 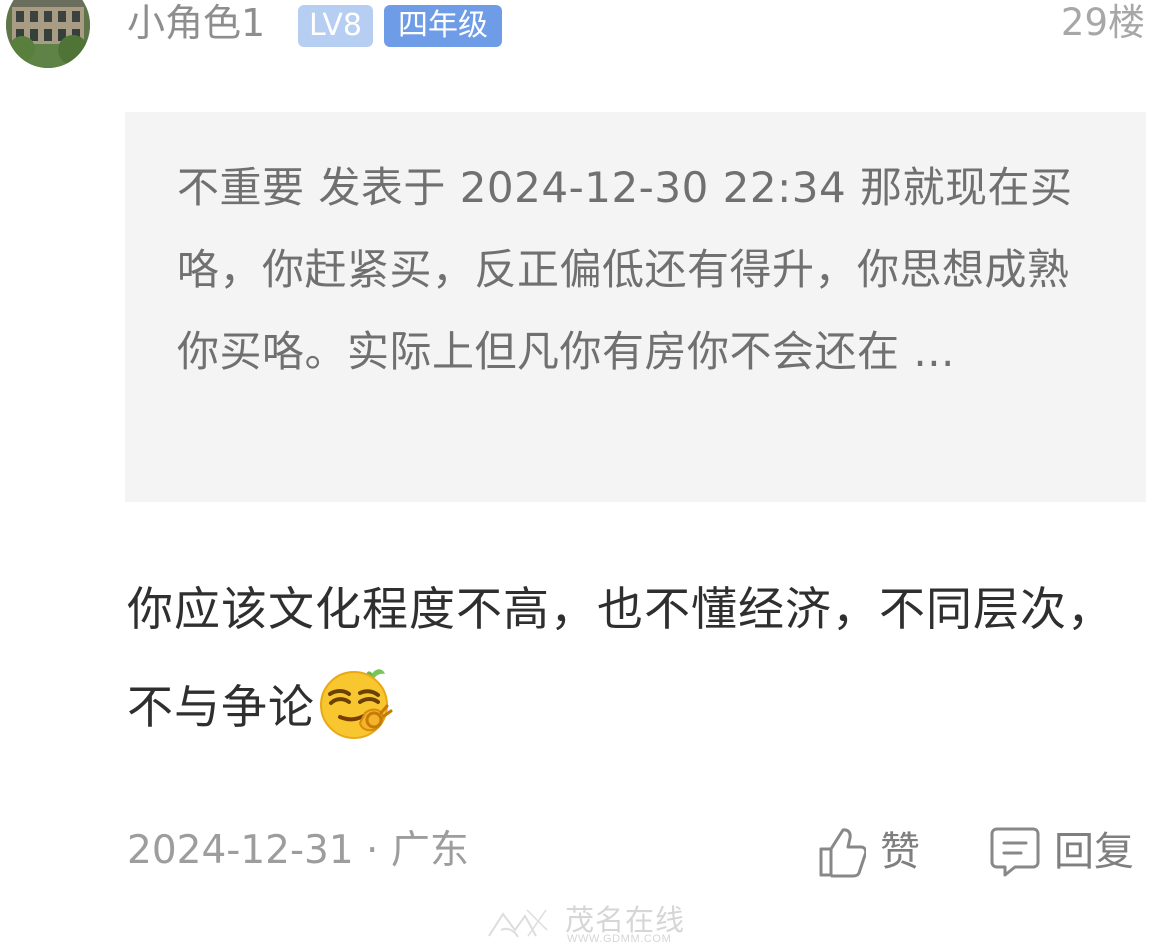 What do you see at coordinates (196, 24) in the screenshot?
I see `username: 小角色1` at bounding box center [196, 24].